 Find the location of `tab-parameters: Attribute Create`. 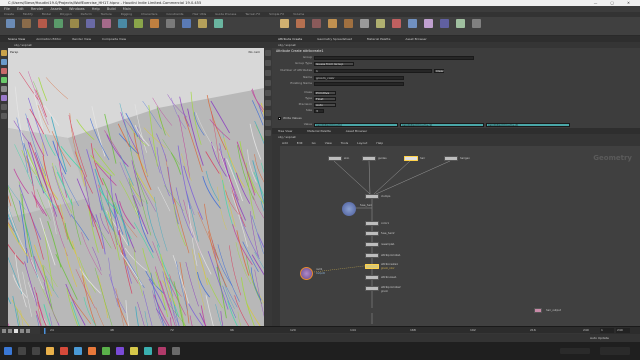

tab-parameters: Attribute Create is located at coordinates (290, 39).